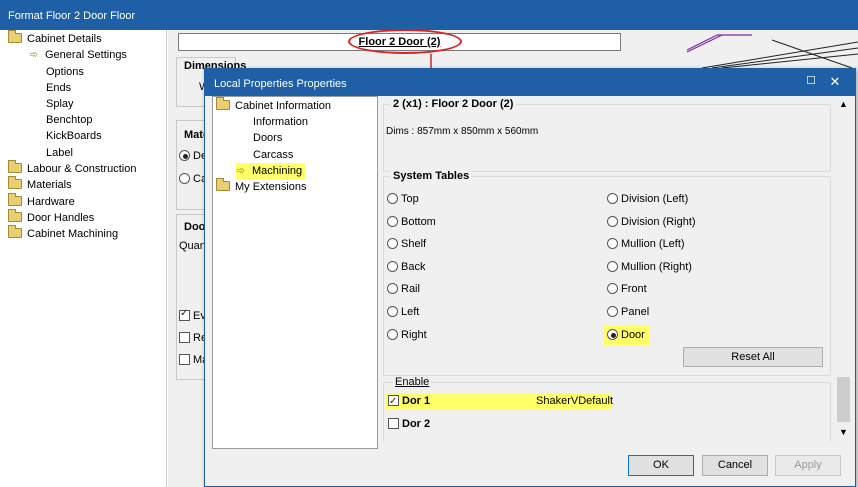 The height and width of the screenshot is (487, 858). Describe the element at coordinates (843, 399) in the screenshot. I see `scroll-thumb` at that location.